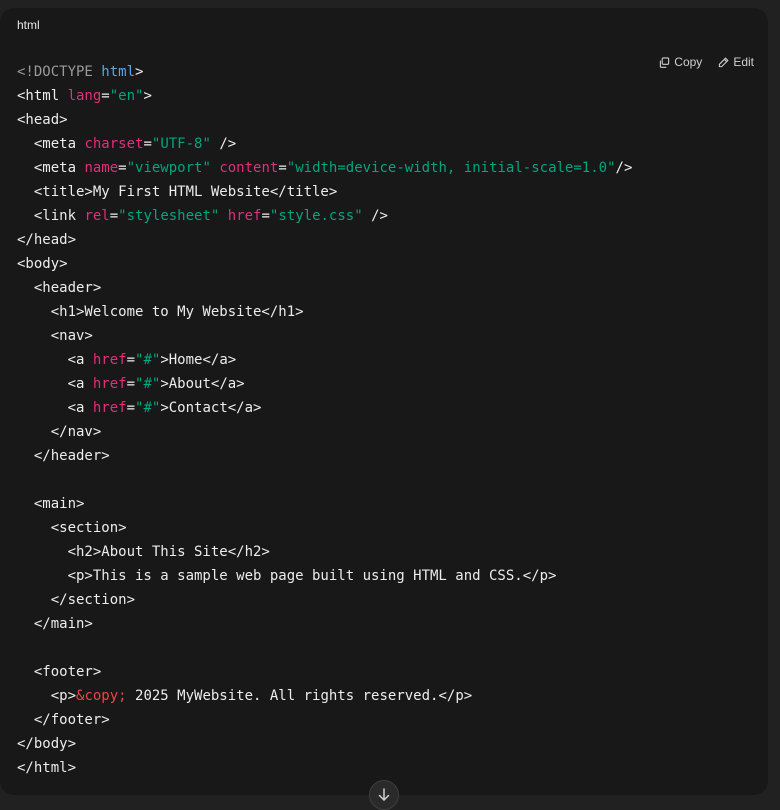  What do you see at coordinates (47, 768) in the screenshot?
I see `code-token: </html>` at bounding box center [47, 768].